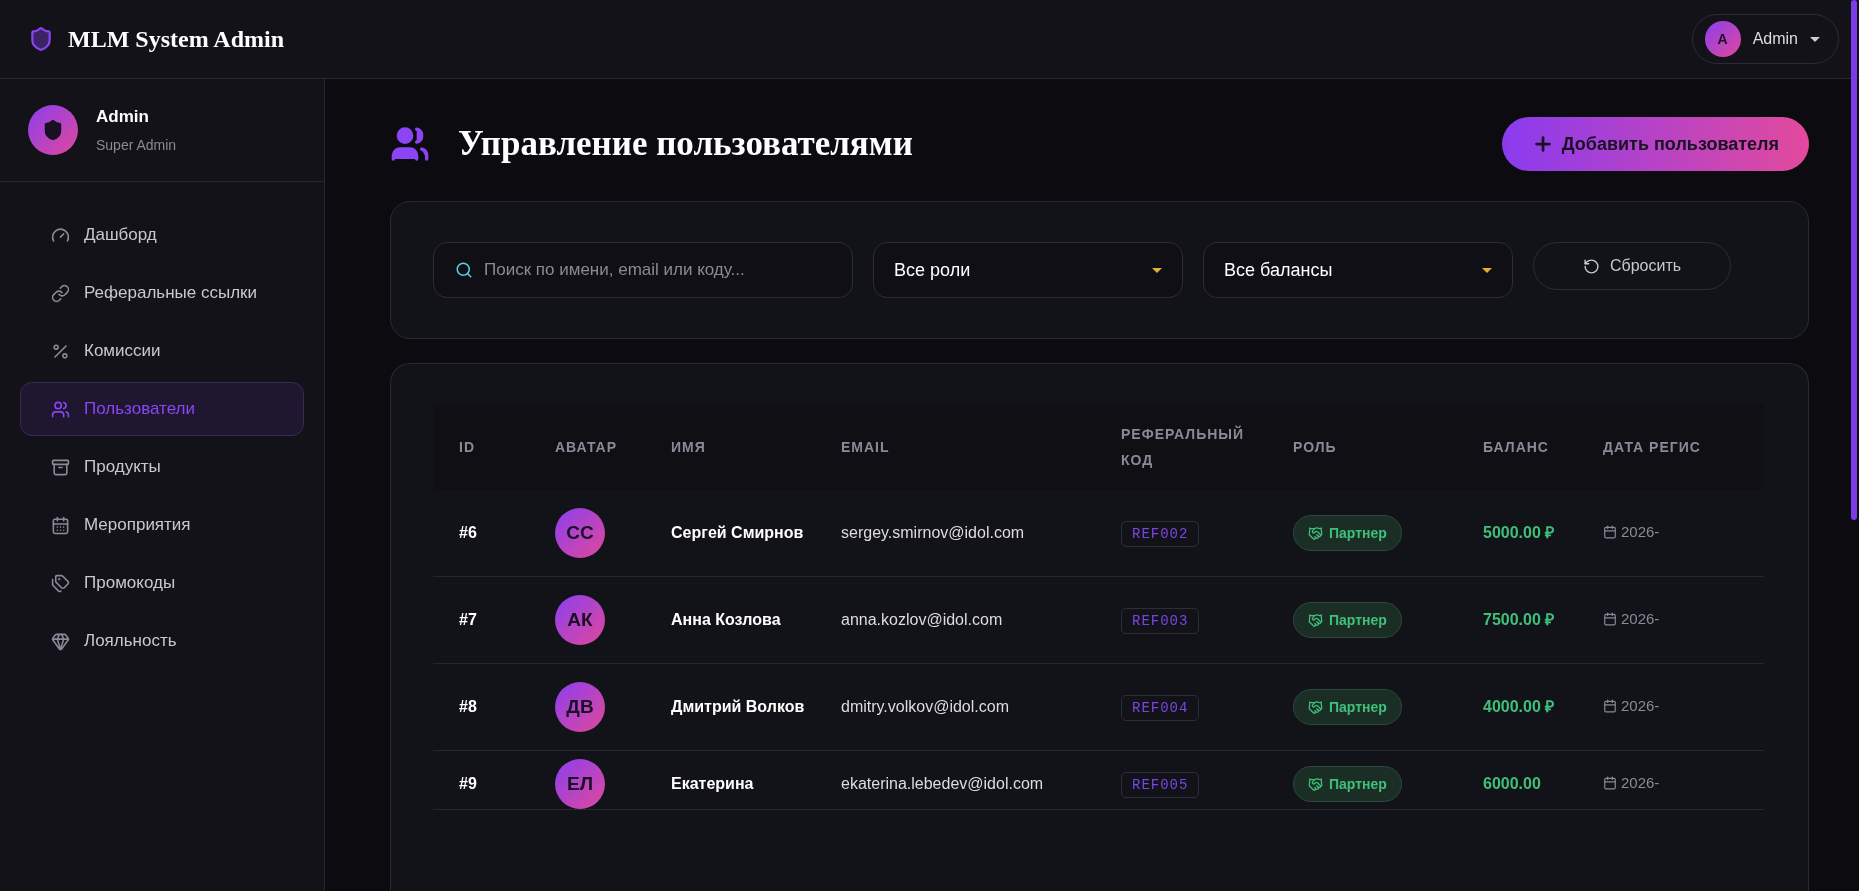 This screenshot has width=1859, height=891. I want to click on table-cell: #7, so click(481, 620).